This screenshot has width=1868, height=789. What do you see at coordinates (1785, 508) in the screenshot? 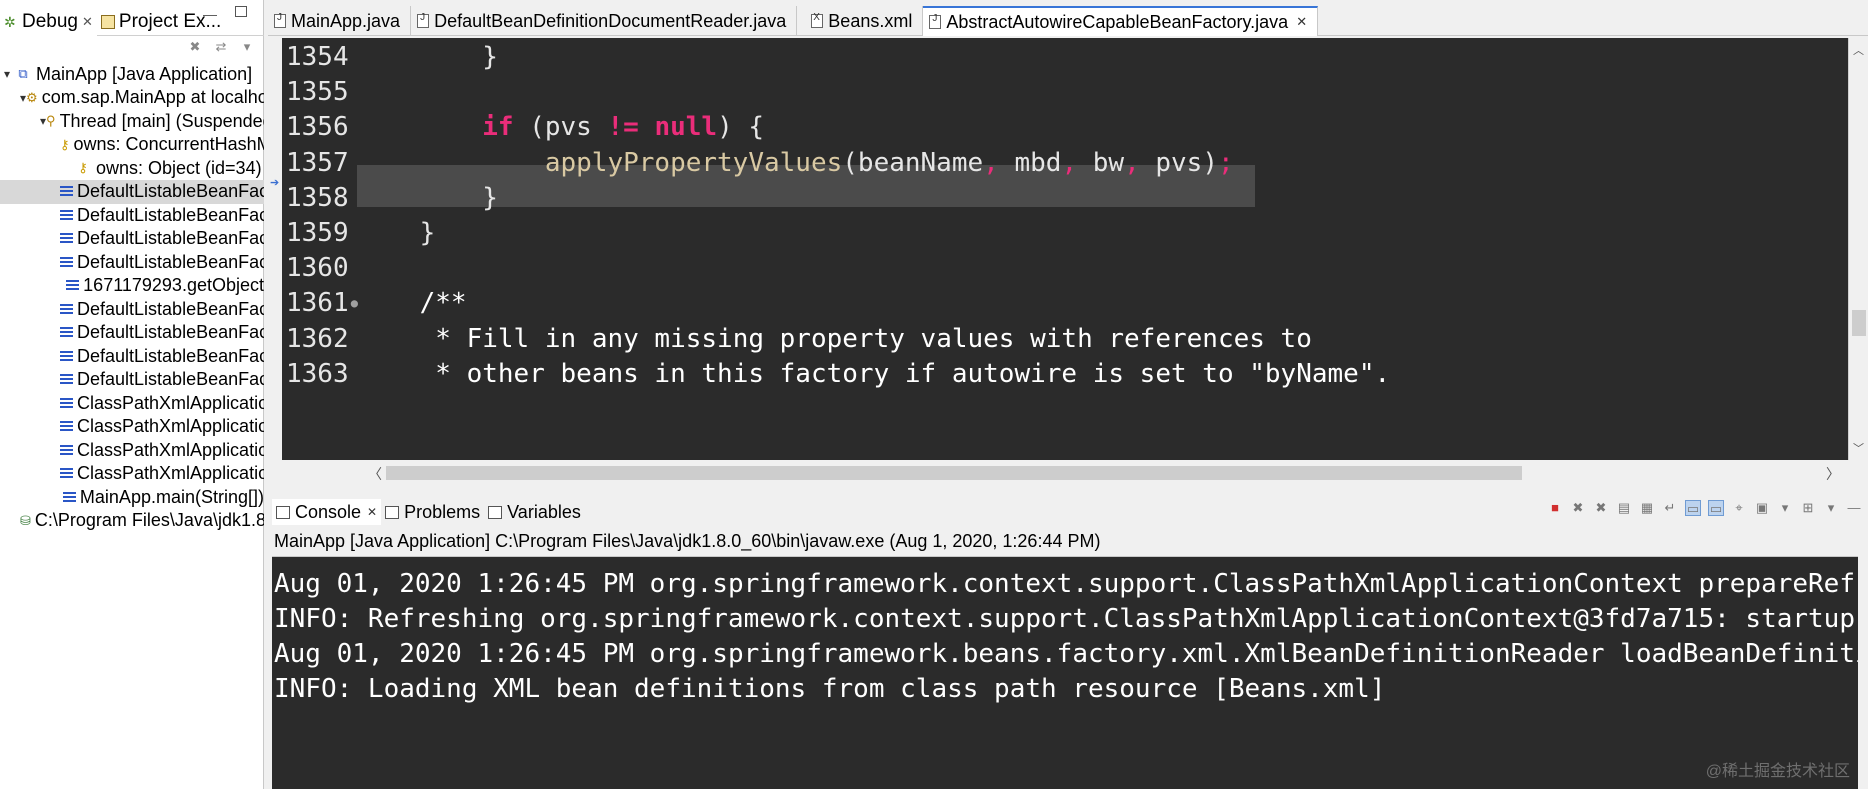
I see `chevron-down-icon: ▾` at bounding box center [1785, 508].